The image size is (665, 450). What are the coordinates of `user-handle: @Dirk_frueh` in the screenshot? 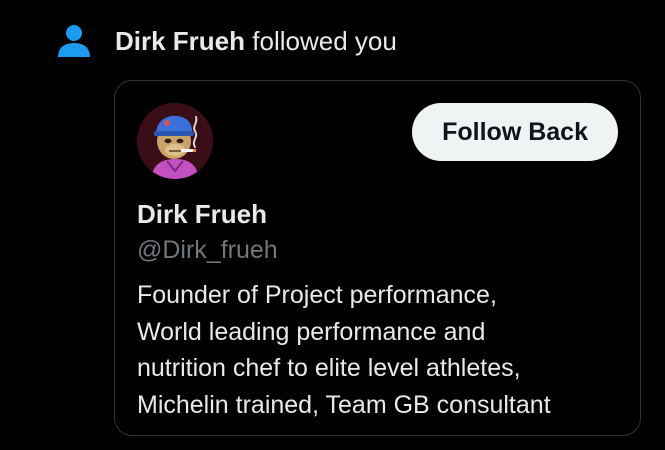 It's located at (207, 250).